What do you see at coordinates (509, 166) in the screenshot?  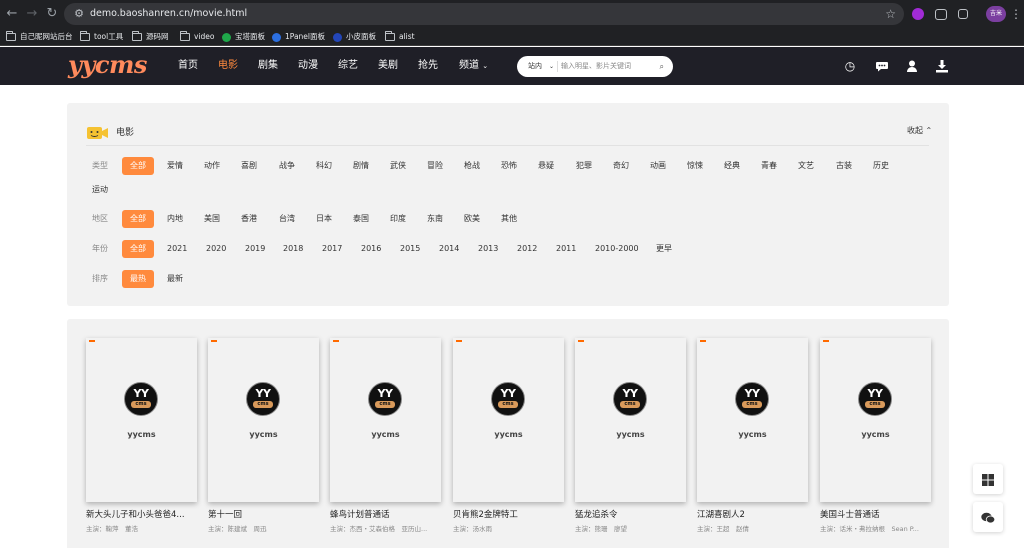 I see `filter-option: 恐怖` at bounding box center [509, 166].